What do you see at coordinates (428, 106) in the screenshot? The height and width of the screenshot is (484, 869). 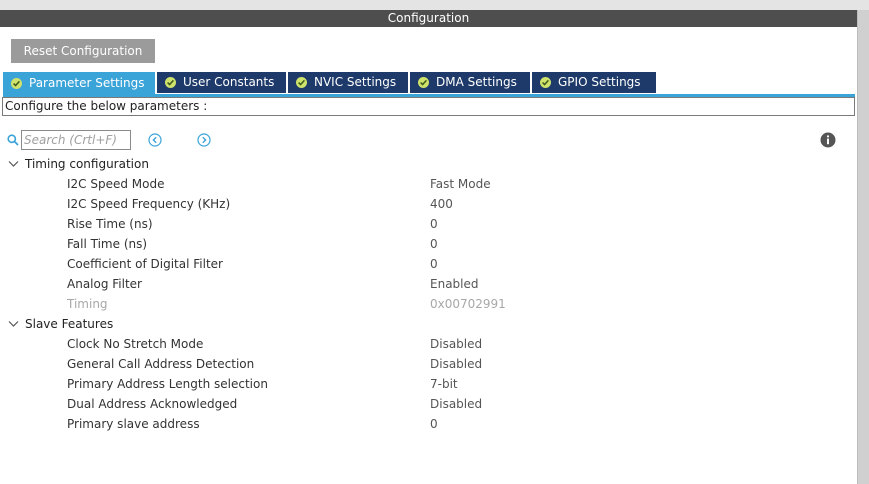 I see `description-box: Configure the below parameters :` at bounding box center [428, 106].